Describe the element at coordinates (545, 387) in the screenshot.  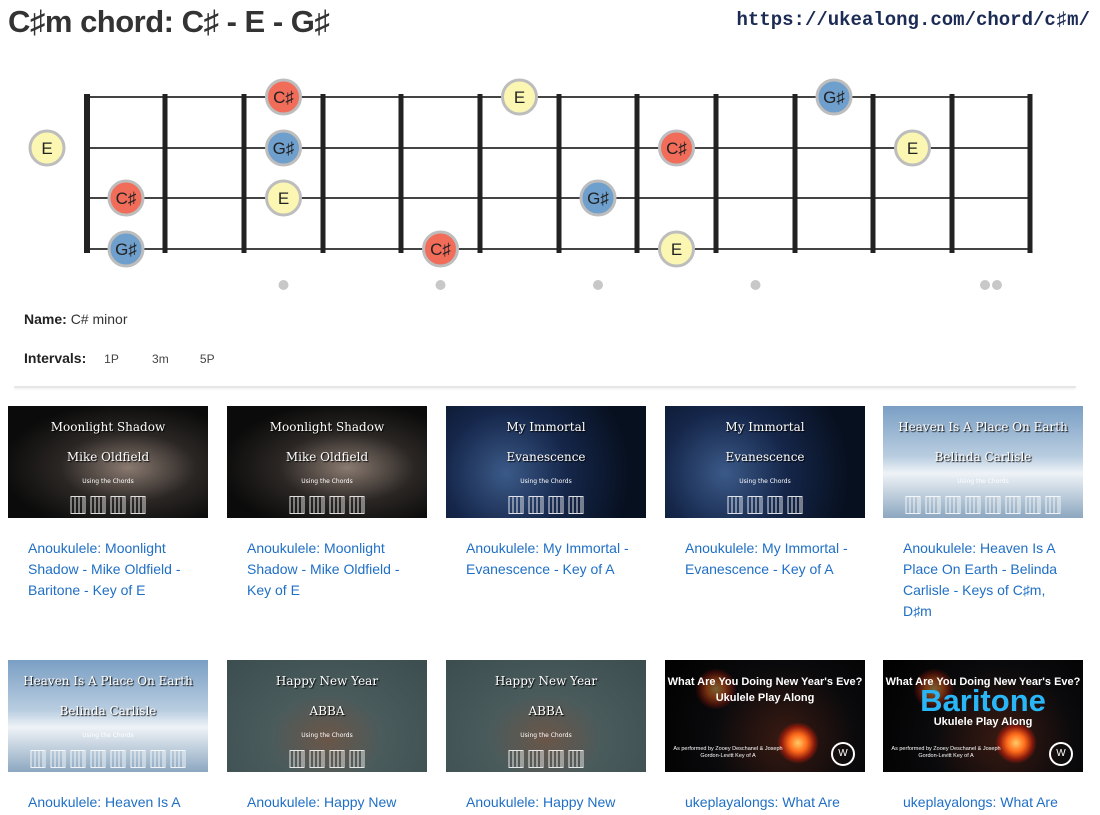
I see `section-divider` at that location.